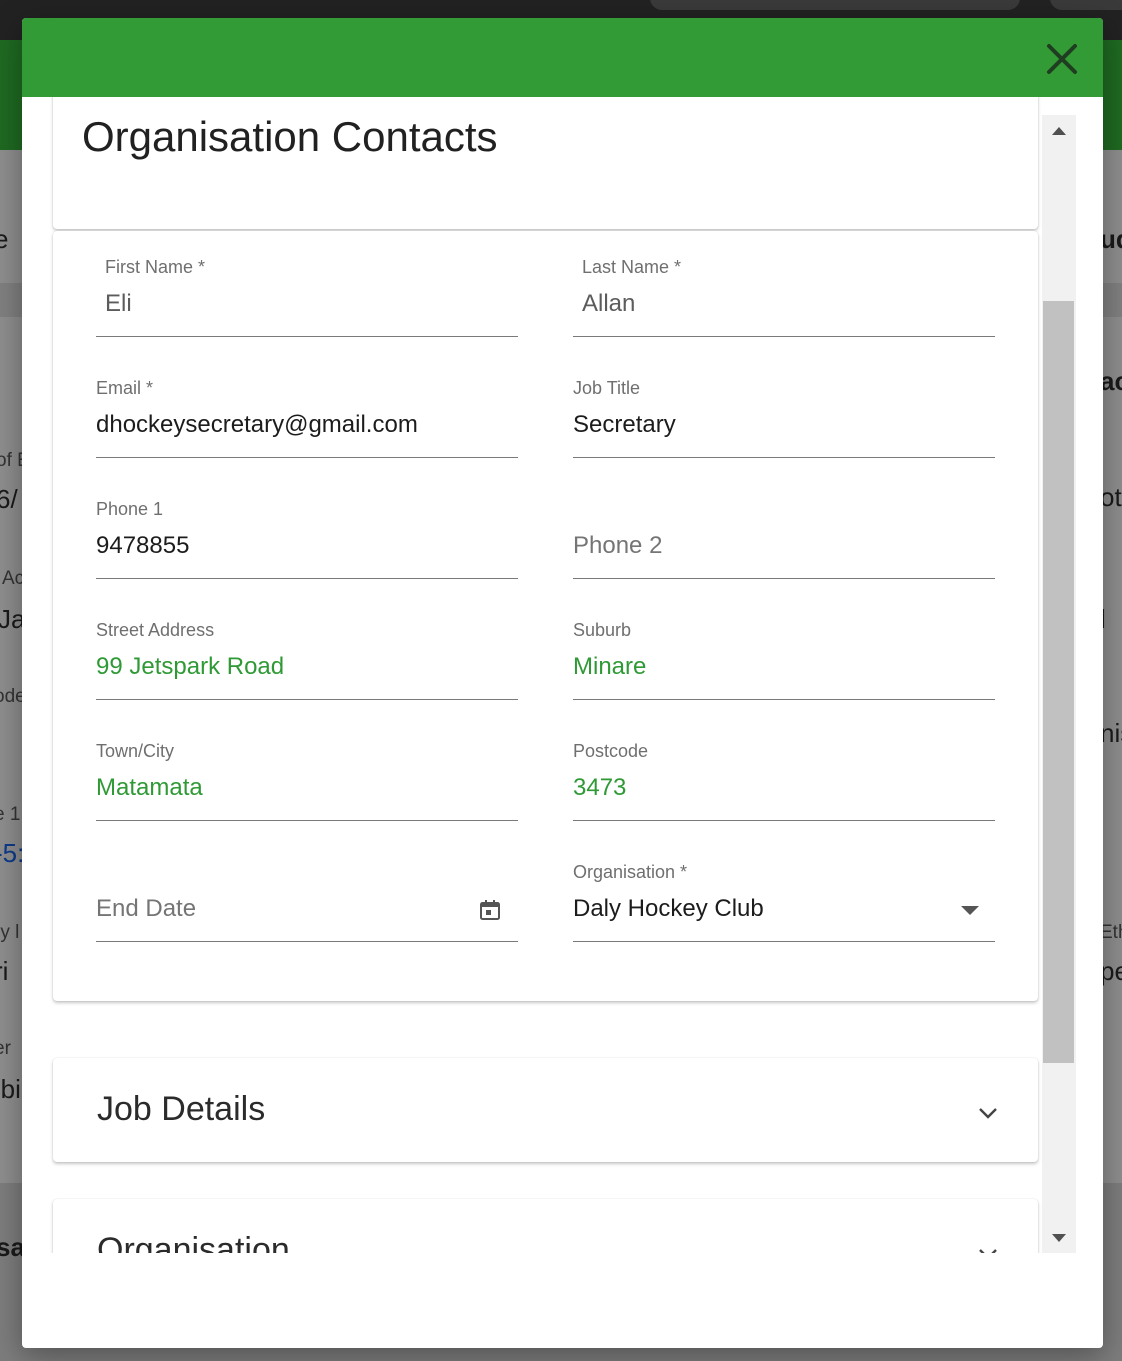 This screenshot has height=1361, width=1122. What do you see at coordinates (142, 546) in the screenshot?
I see `phone1-value: 9478855` at bounding box center [142, 546].